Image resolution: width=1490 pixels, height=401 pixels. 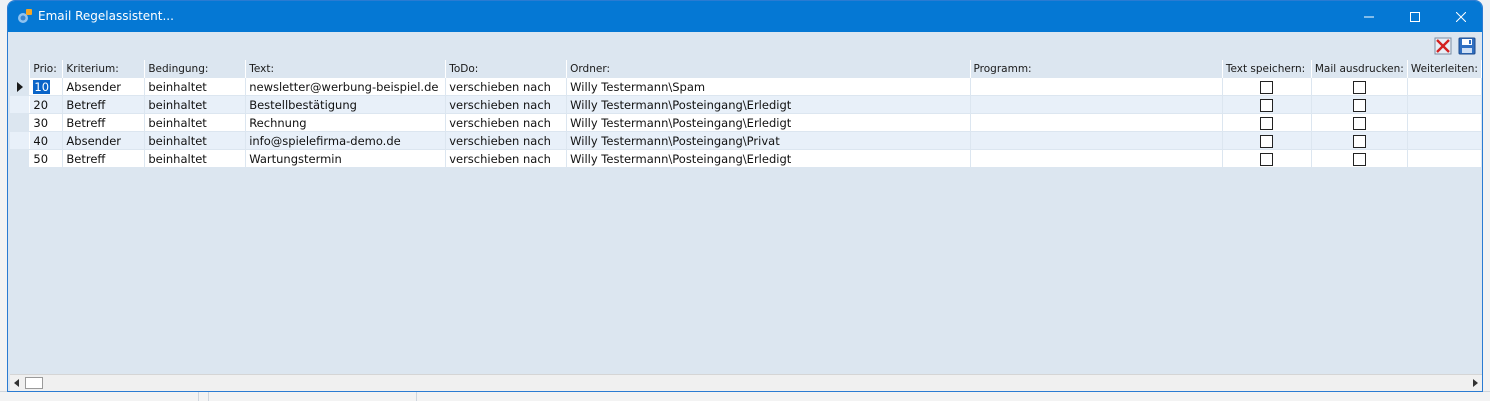 What do you see at coordinates (346, 69) in the screenshot?
I see `column-header-text: Text:` at bounding box center [346, 69].